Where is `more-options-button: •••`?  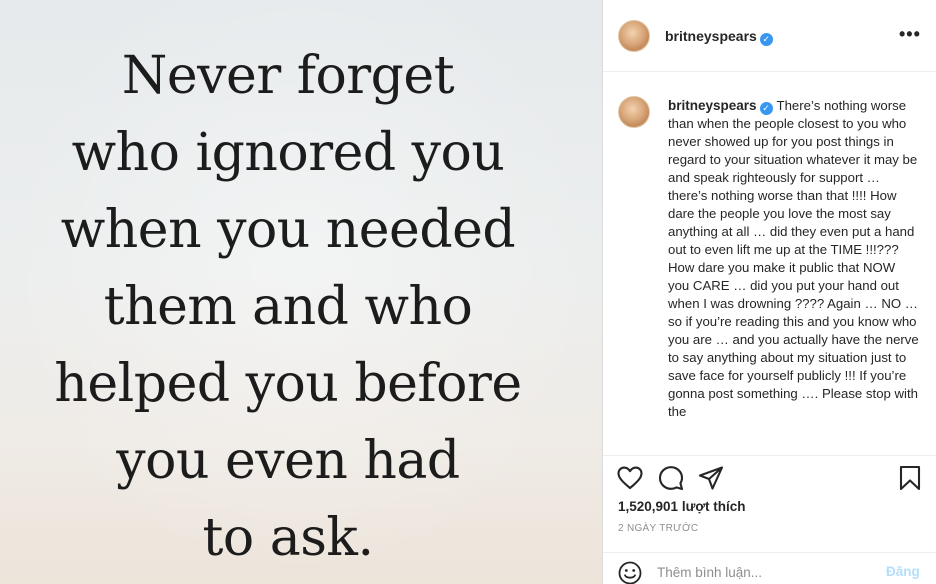
more-options-button: ••• is located at coordinates (910, 34).